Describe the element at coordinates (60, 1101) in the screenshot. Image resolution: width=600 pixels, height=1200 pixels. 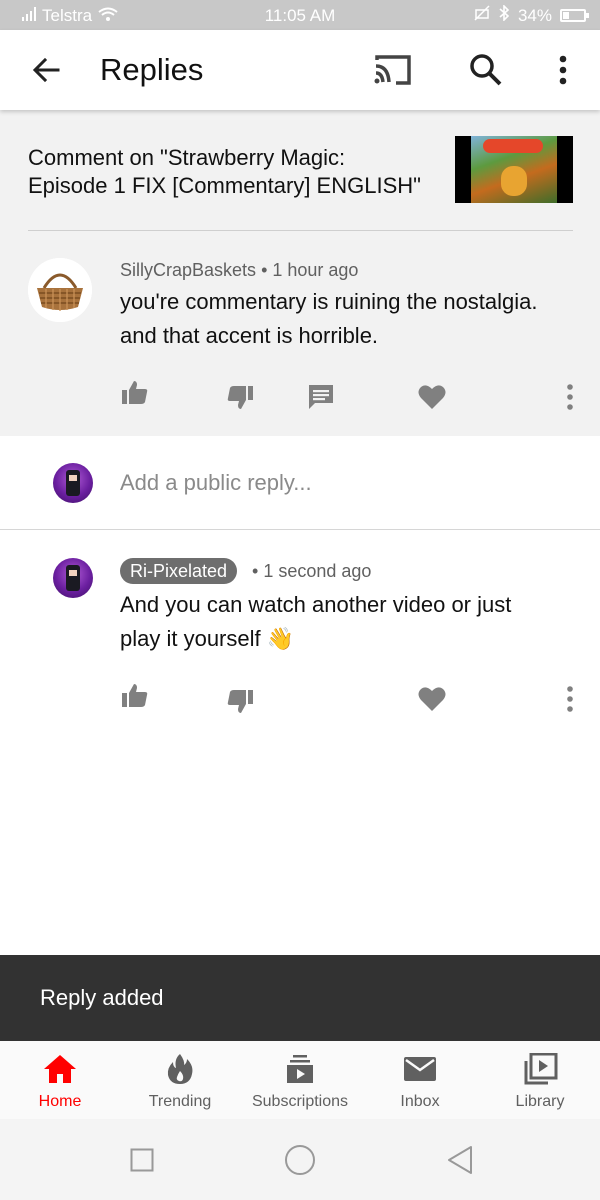
I see `nav-label: Home` at that location.